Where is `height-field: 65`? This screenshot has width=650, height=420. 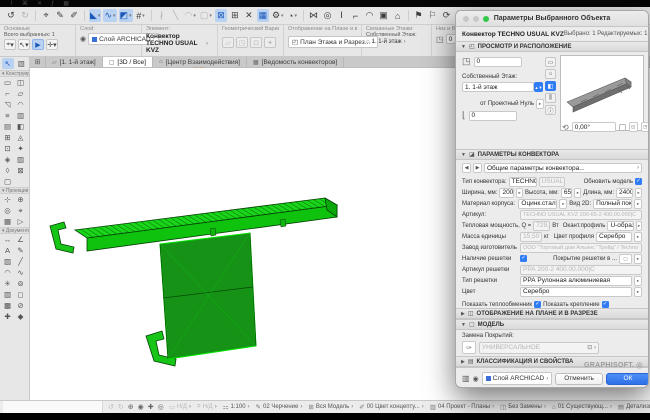
height-field: 65 is located at coordinates (566, 192).